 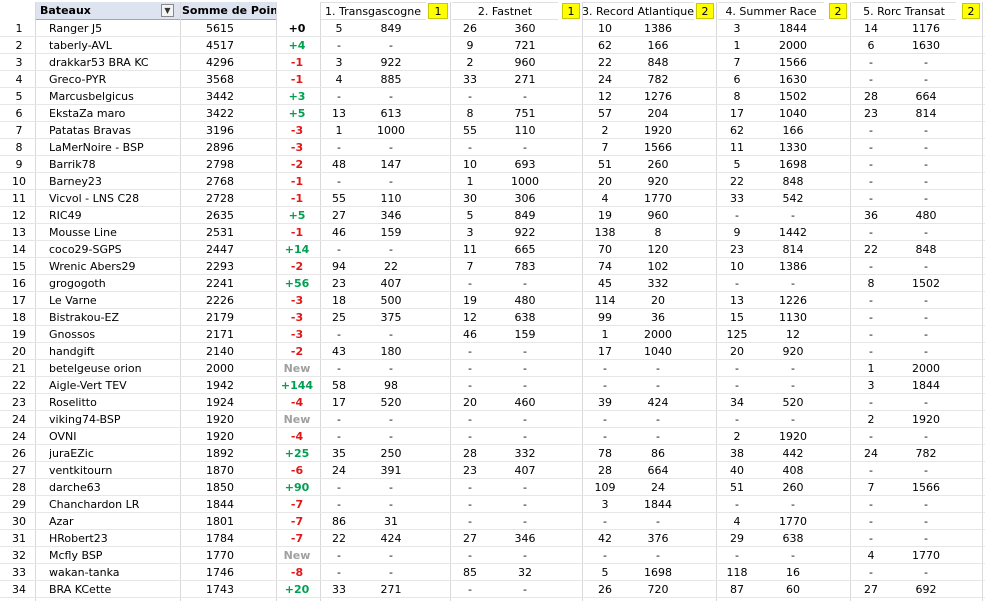 What do you see at coordinates (19, 266) in the screenshot?
I see `rank-cell: 15` at bounding box center [19, 266].